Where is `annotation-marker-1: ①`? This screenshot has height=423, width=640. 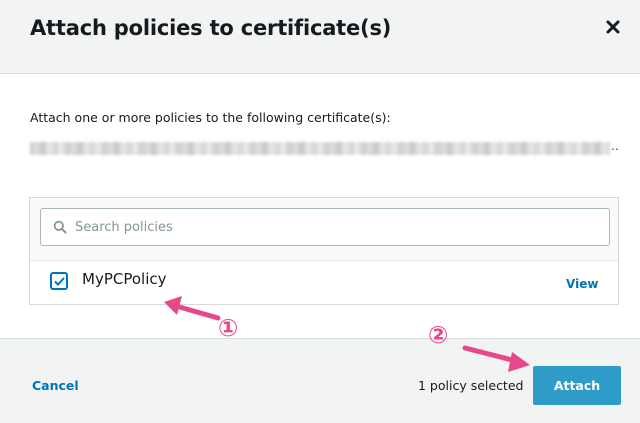
annotation-marker-1: ① is located at coordinates (228, 328).